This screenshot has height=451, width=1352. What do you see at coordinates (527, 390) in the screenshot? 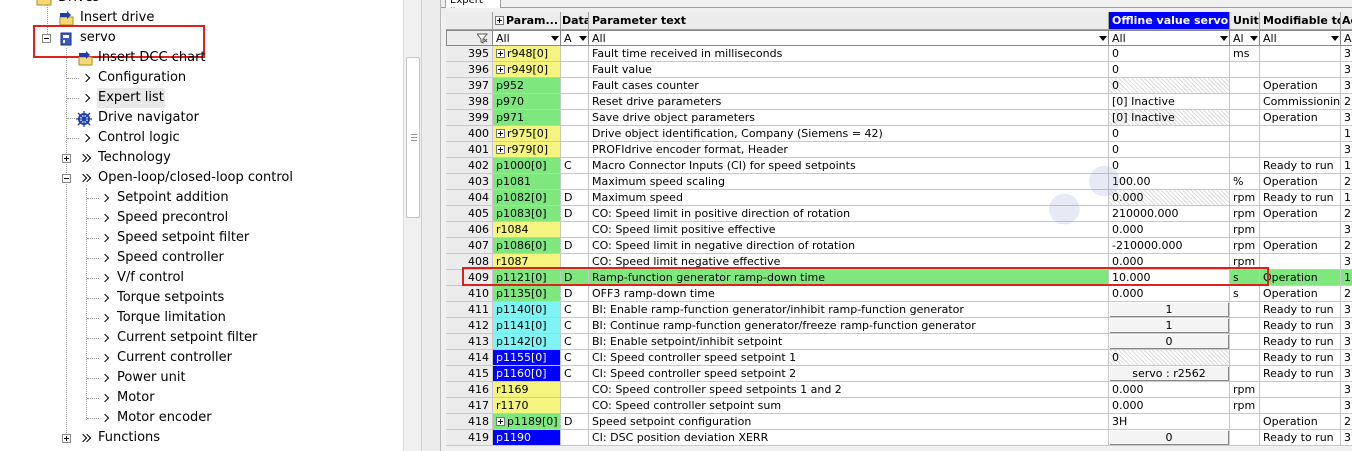
I see `param-cell: r1169` at bounding box center [527, 390].